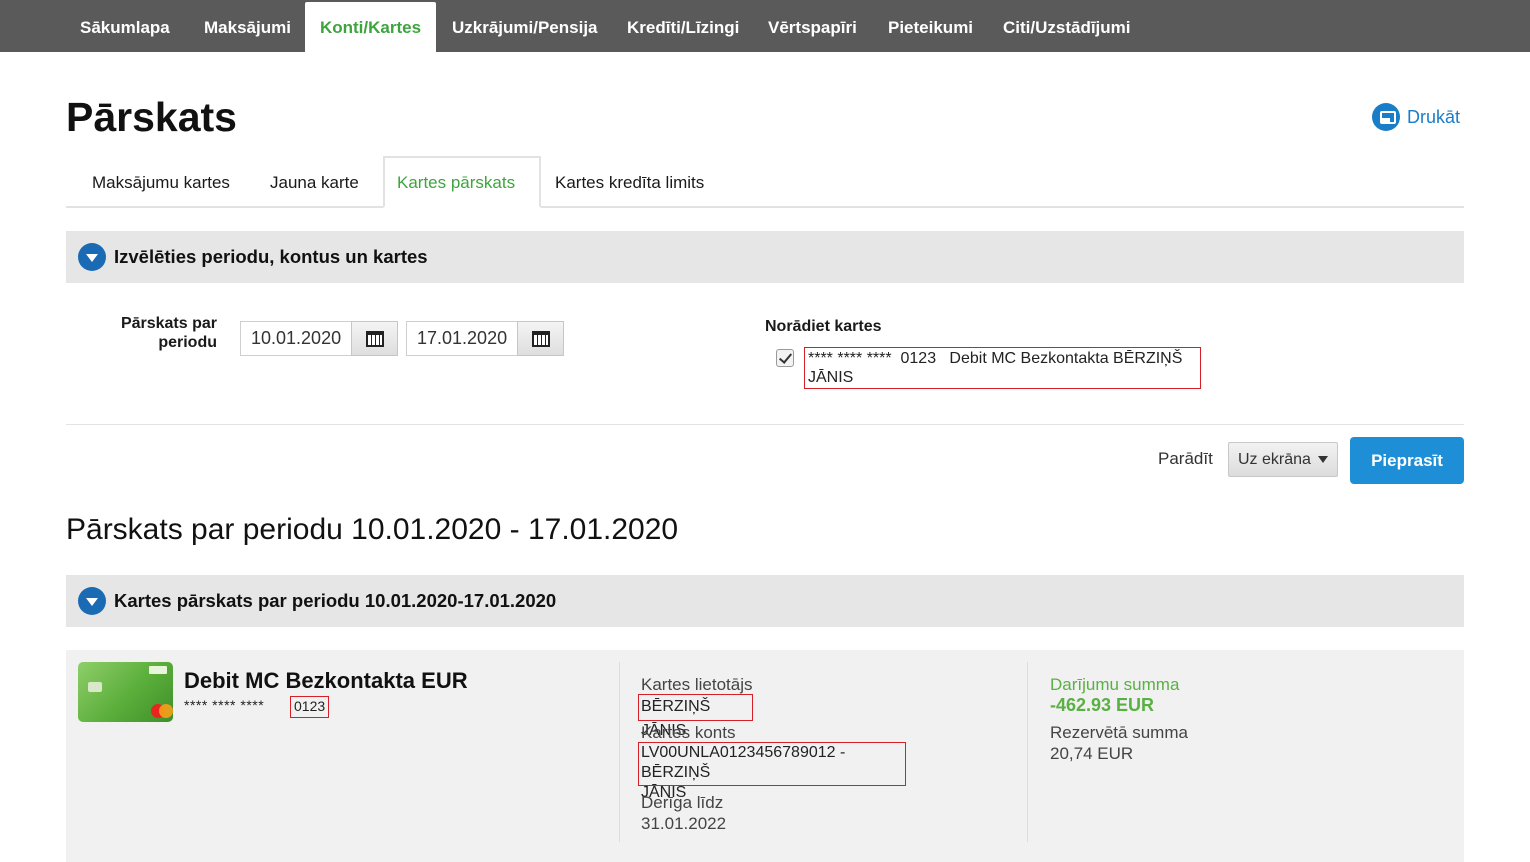  Describe the element at coordinates (1407, 460) in the screenshot. I see `request-button: Pieprasīt` at that location.